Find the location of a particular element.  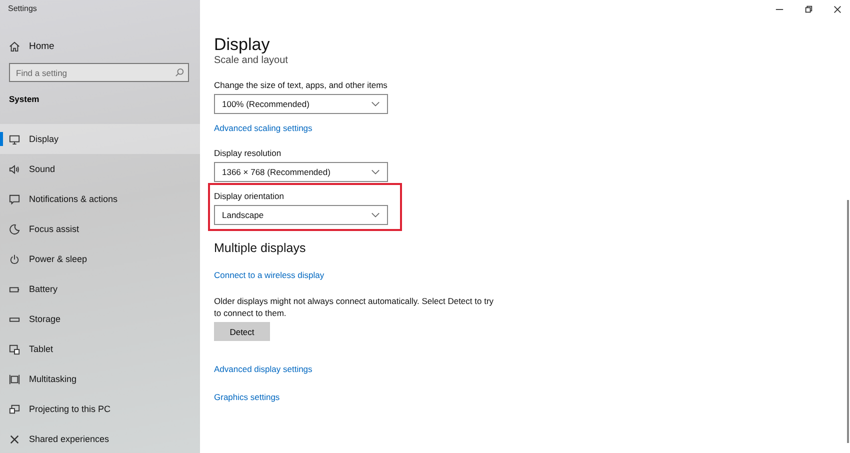

tablet-icon is located at coordinates (14, 349).